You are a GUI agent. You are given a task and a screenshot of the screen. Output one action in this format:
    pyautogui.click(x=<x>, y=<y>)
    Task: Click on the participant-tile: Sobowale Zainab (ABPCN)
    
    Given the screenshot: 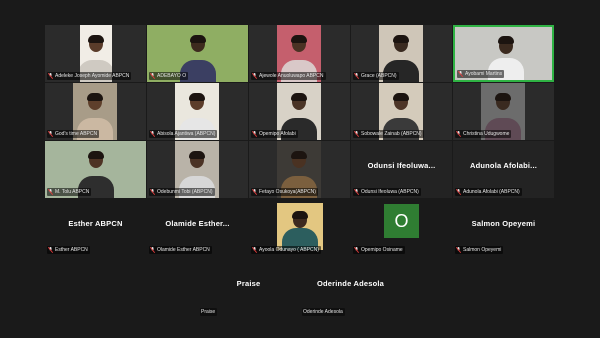 What is the action you would take?
    pyautogui.click(x=401, y=111)
    